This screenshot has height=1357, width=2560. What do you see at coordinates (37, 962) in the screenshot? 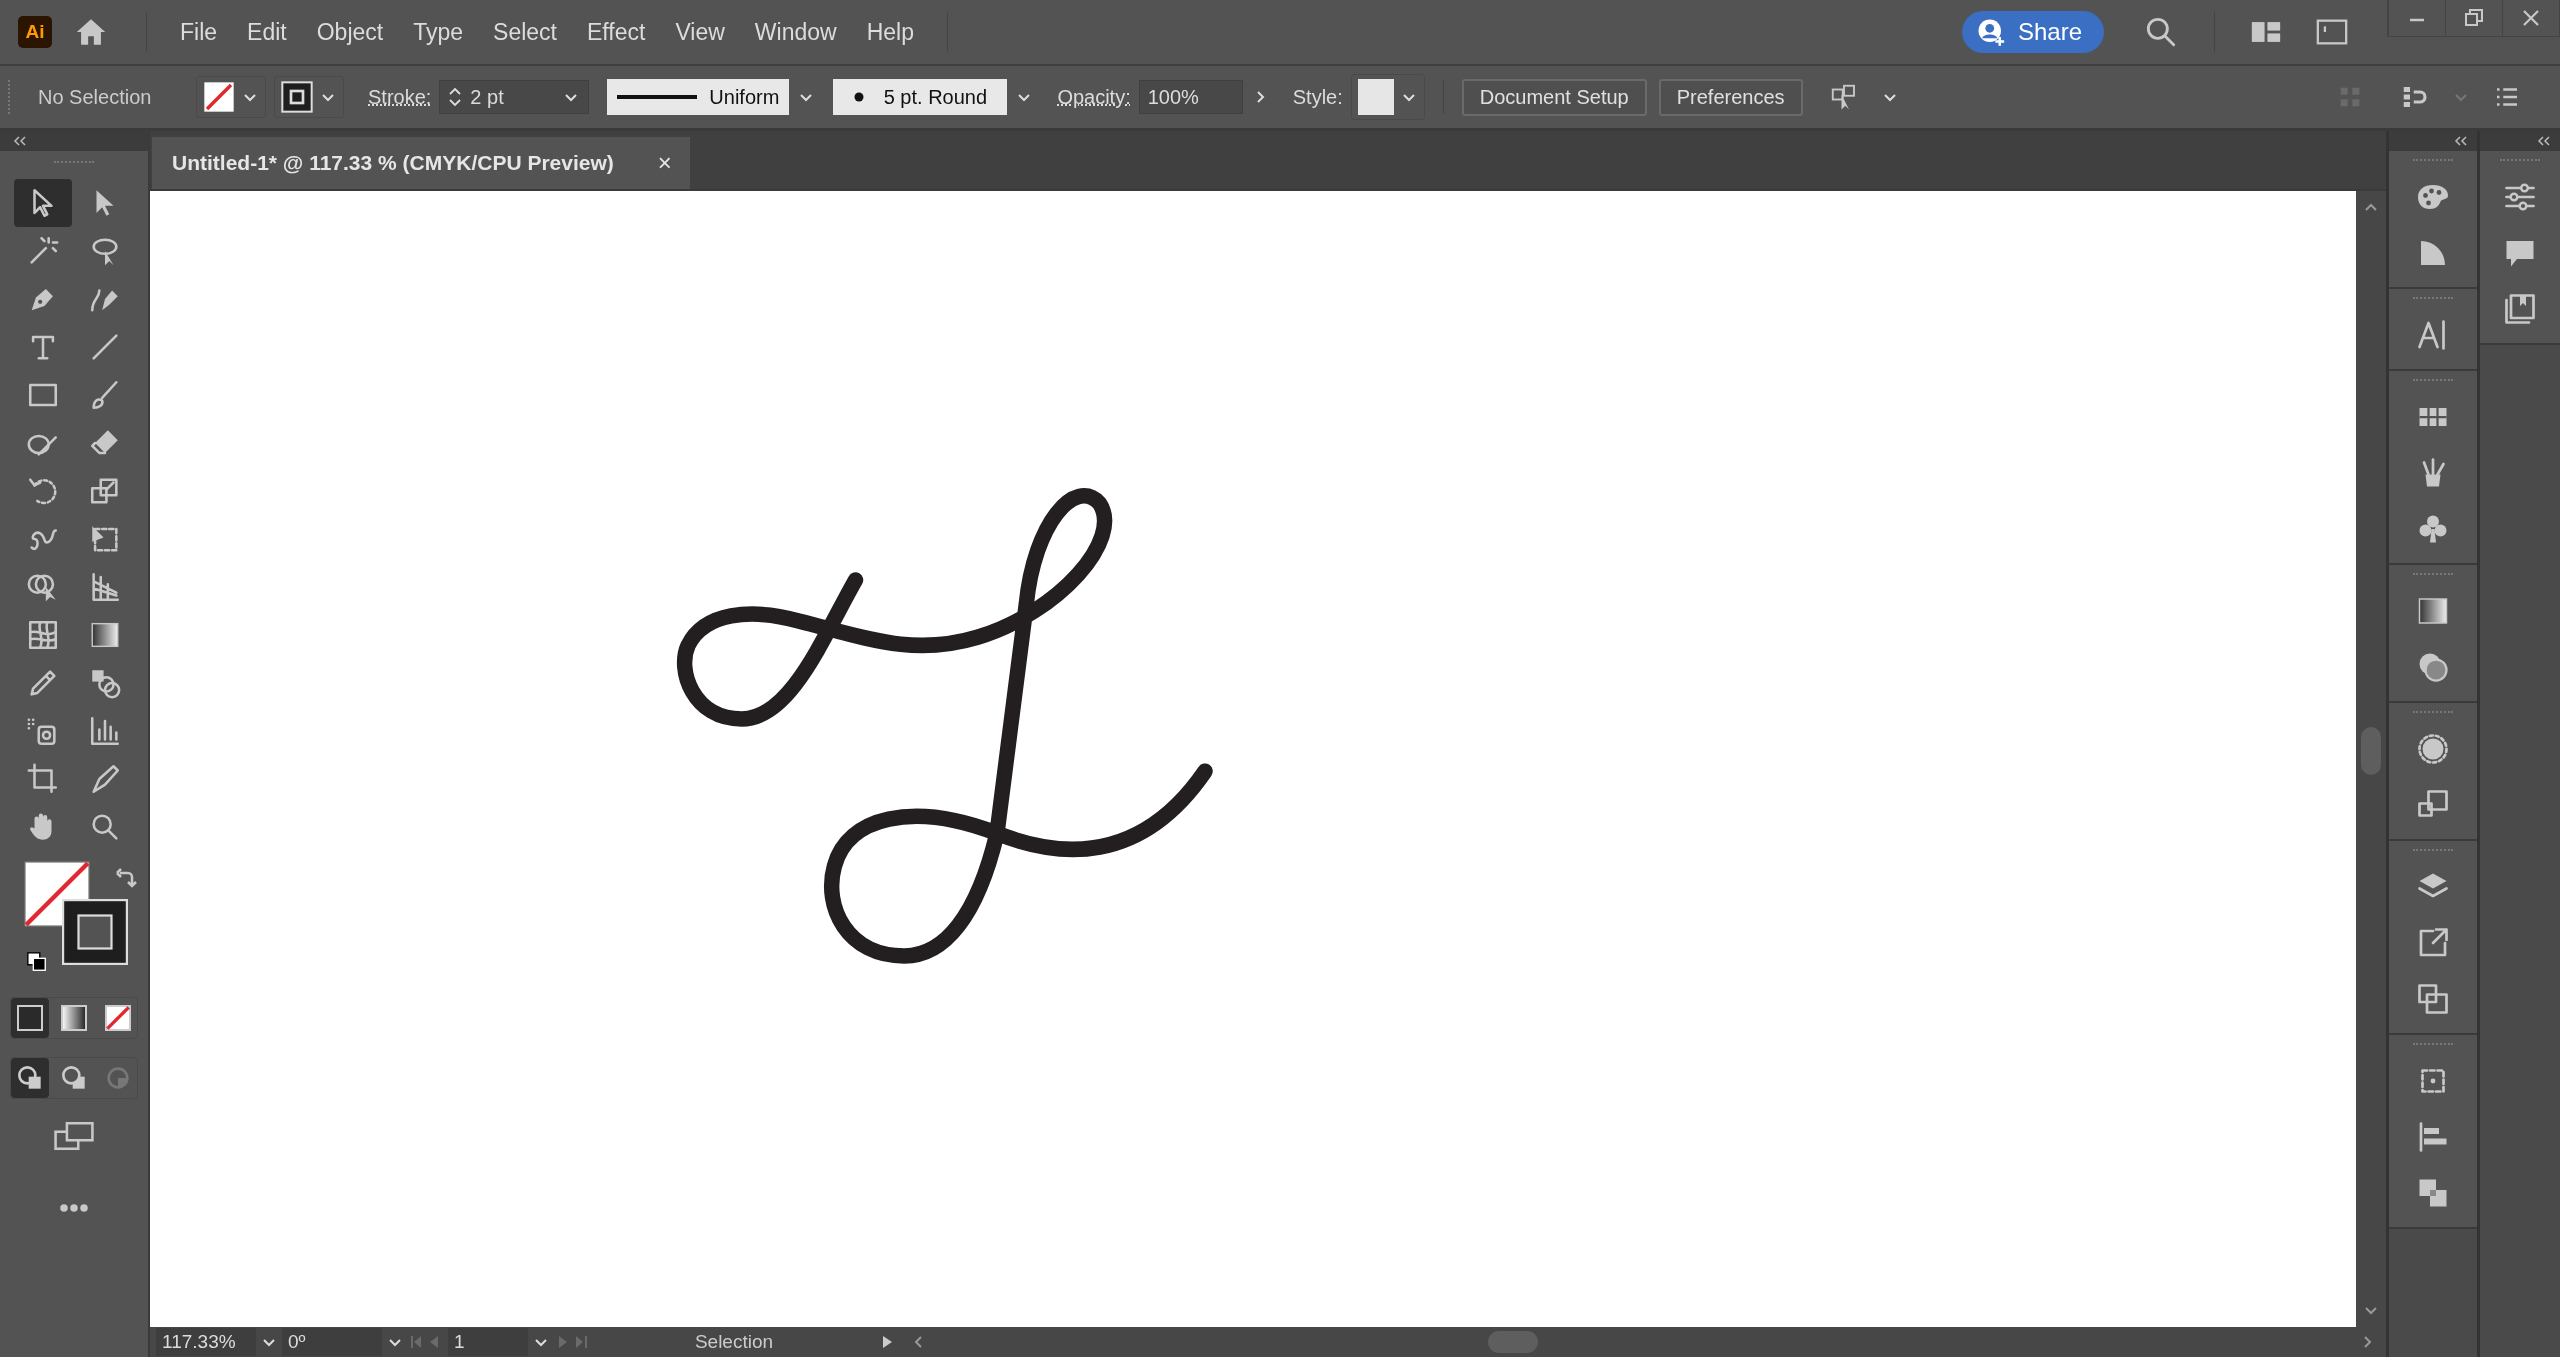
I see `default-colors-icon` at bounding box center [37, 962].